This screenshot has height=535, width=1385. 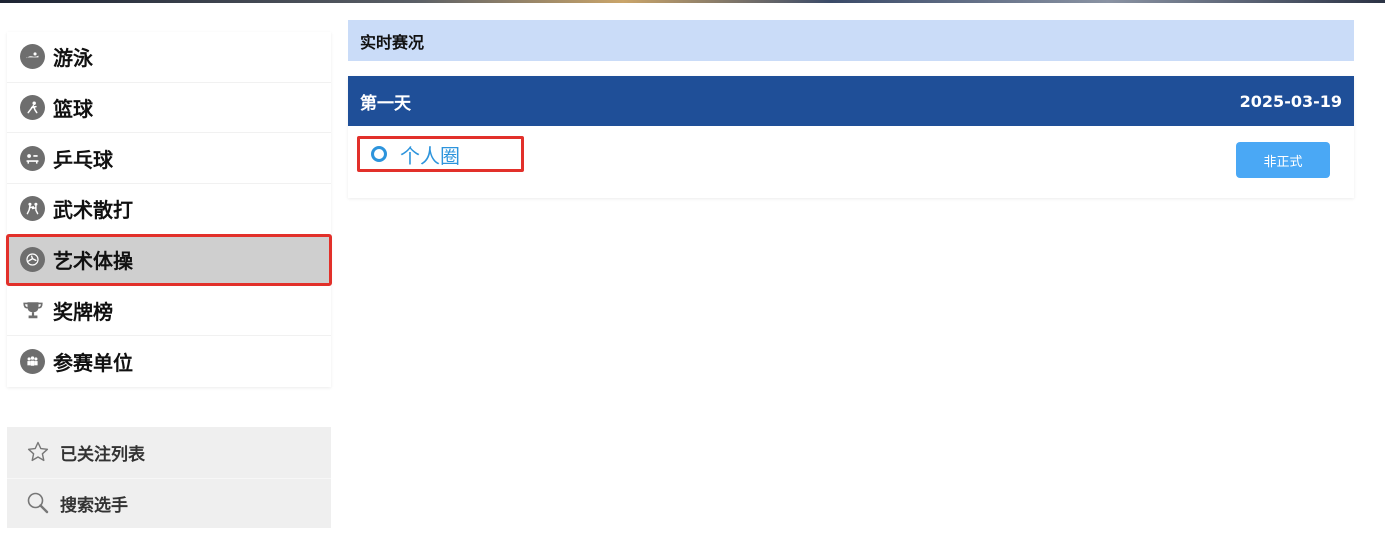 What do you see at coordinates (385, 103) in the screenshot?
I see `day-title: 第一天` at bounding box center [385, 103].